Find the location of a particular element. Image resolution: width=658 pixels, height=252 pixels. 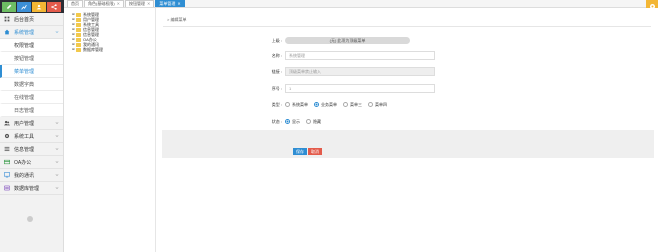

radio-label: 系统菜单 is located at coordinates (300, 104).